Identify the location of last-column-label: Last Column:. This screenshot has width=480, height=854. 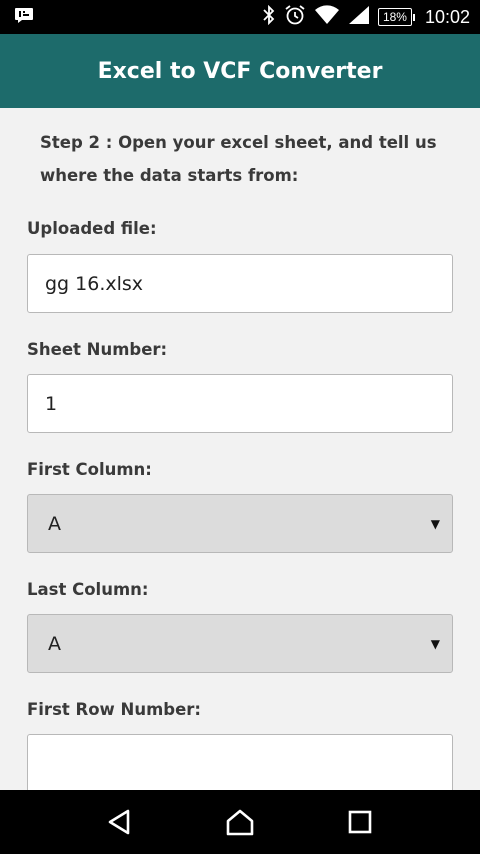
(88, 589).